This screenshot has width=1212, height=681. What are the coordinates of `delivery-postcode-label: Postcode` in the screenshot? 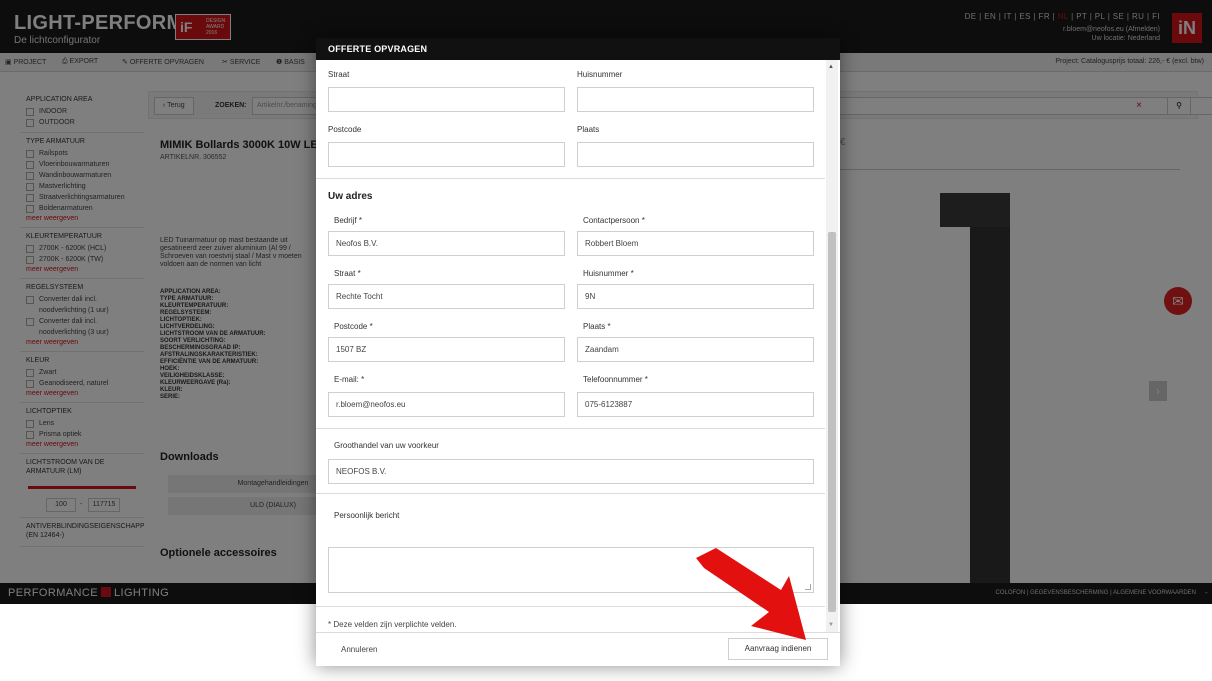 It's located at (345, 129).